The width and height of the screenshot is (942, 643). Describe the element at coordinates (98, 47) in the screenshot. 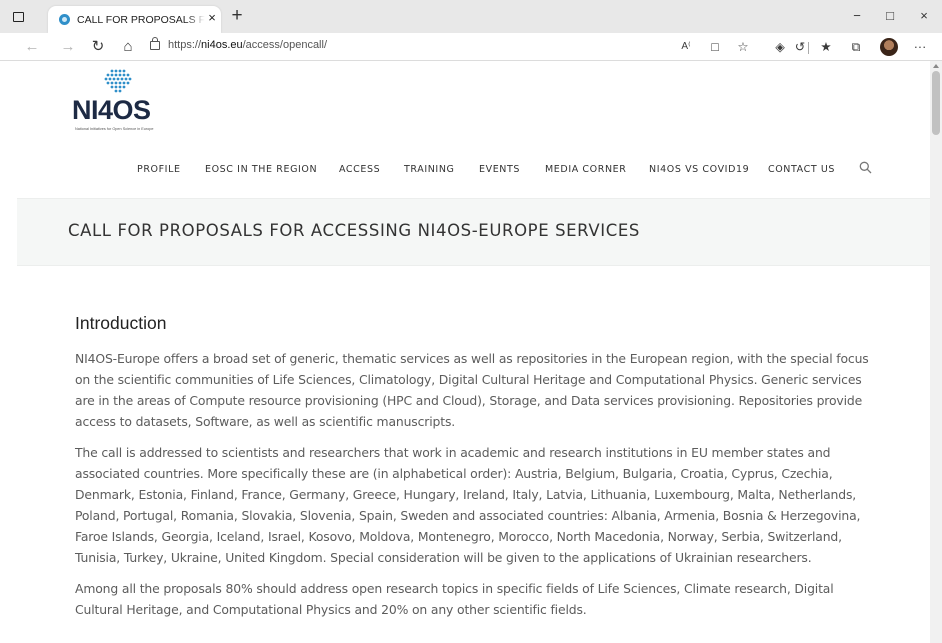

I see `refresh-icon: ↻` at that location.